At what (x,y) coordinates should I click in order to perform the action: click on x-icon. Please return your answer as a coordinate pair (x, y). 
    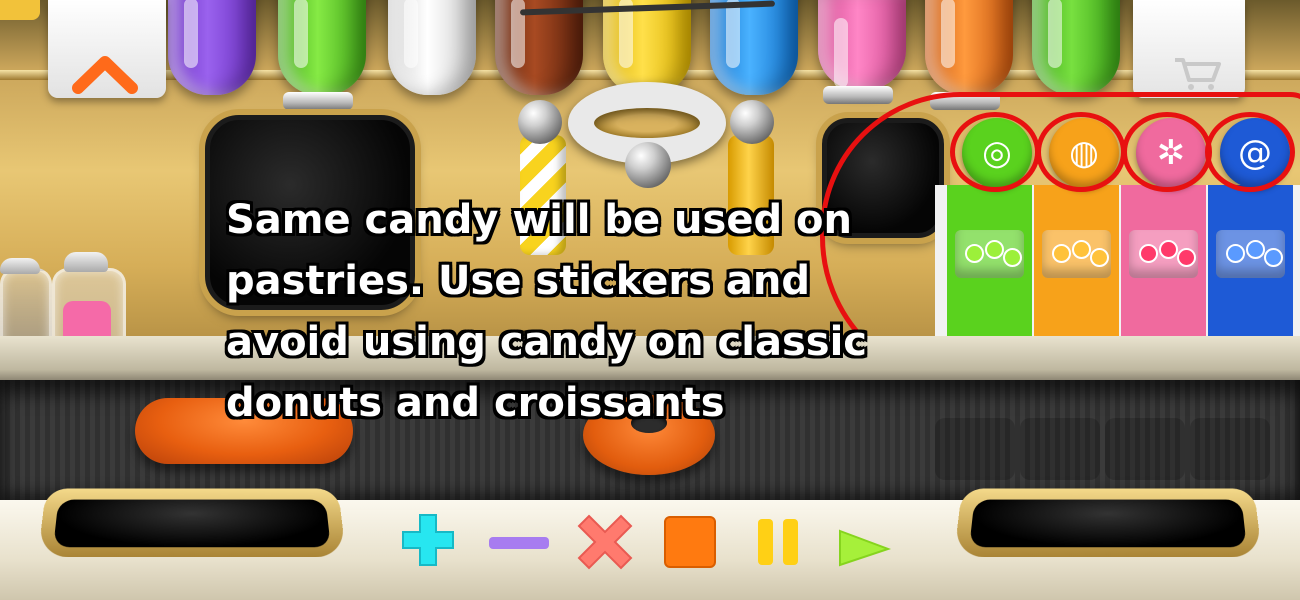
    Looking at the image, I should click on (605, 542).